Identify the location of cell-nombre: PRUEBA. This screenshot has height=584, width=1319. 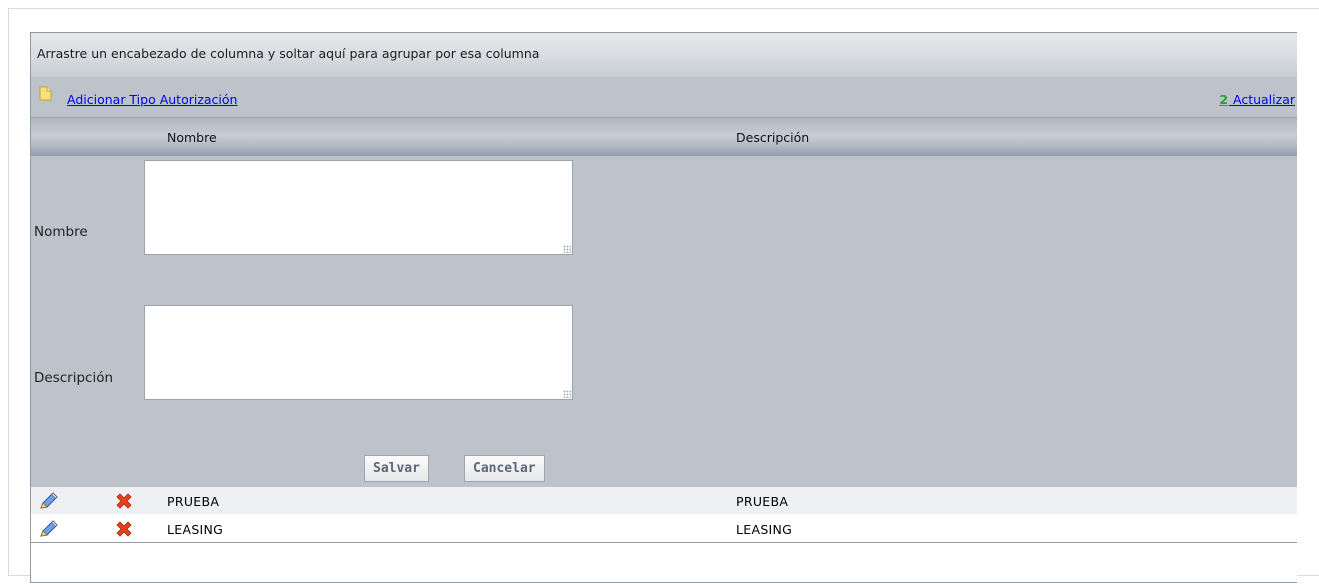
(193, 501).